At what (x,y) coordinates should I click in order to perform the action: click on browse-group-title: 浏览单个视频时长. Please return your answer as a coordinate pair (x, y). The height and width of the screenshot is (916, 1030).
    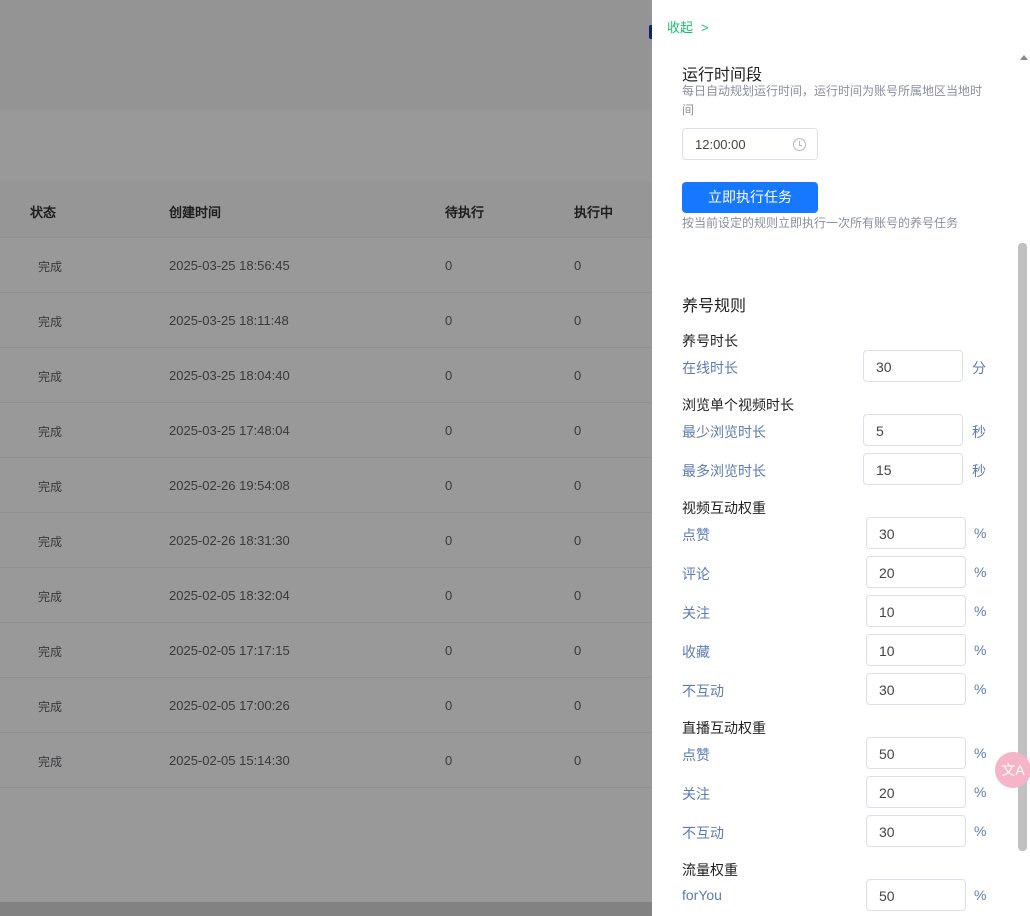
    Looking at the image, I should click on (738, 405).